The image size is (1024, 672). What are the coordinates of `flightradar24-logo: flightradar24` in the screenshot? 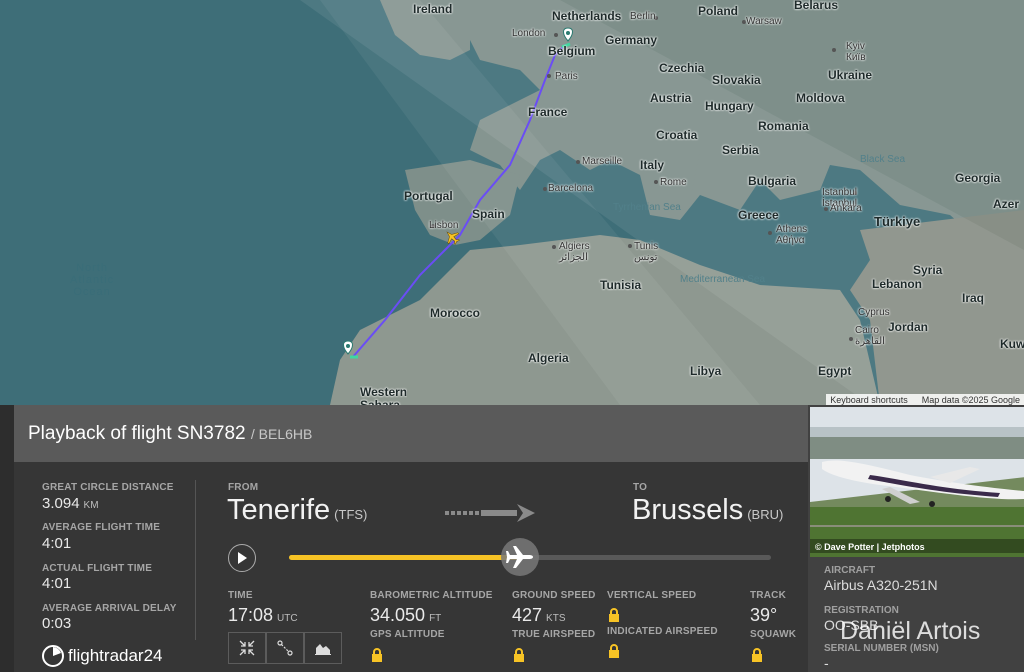 It's located at (102, 656).